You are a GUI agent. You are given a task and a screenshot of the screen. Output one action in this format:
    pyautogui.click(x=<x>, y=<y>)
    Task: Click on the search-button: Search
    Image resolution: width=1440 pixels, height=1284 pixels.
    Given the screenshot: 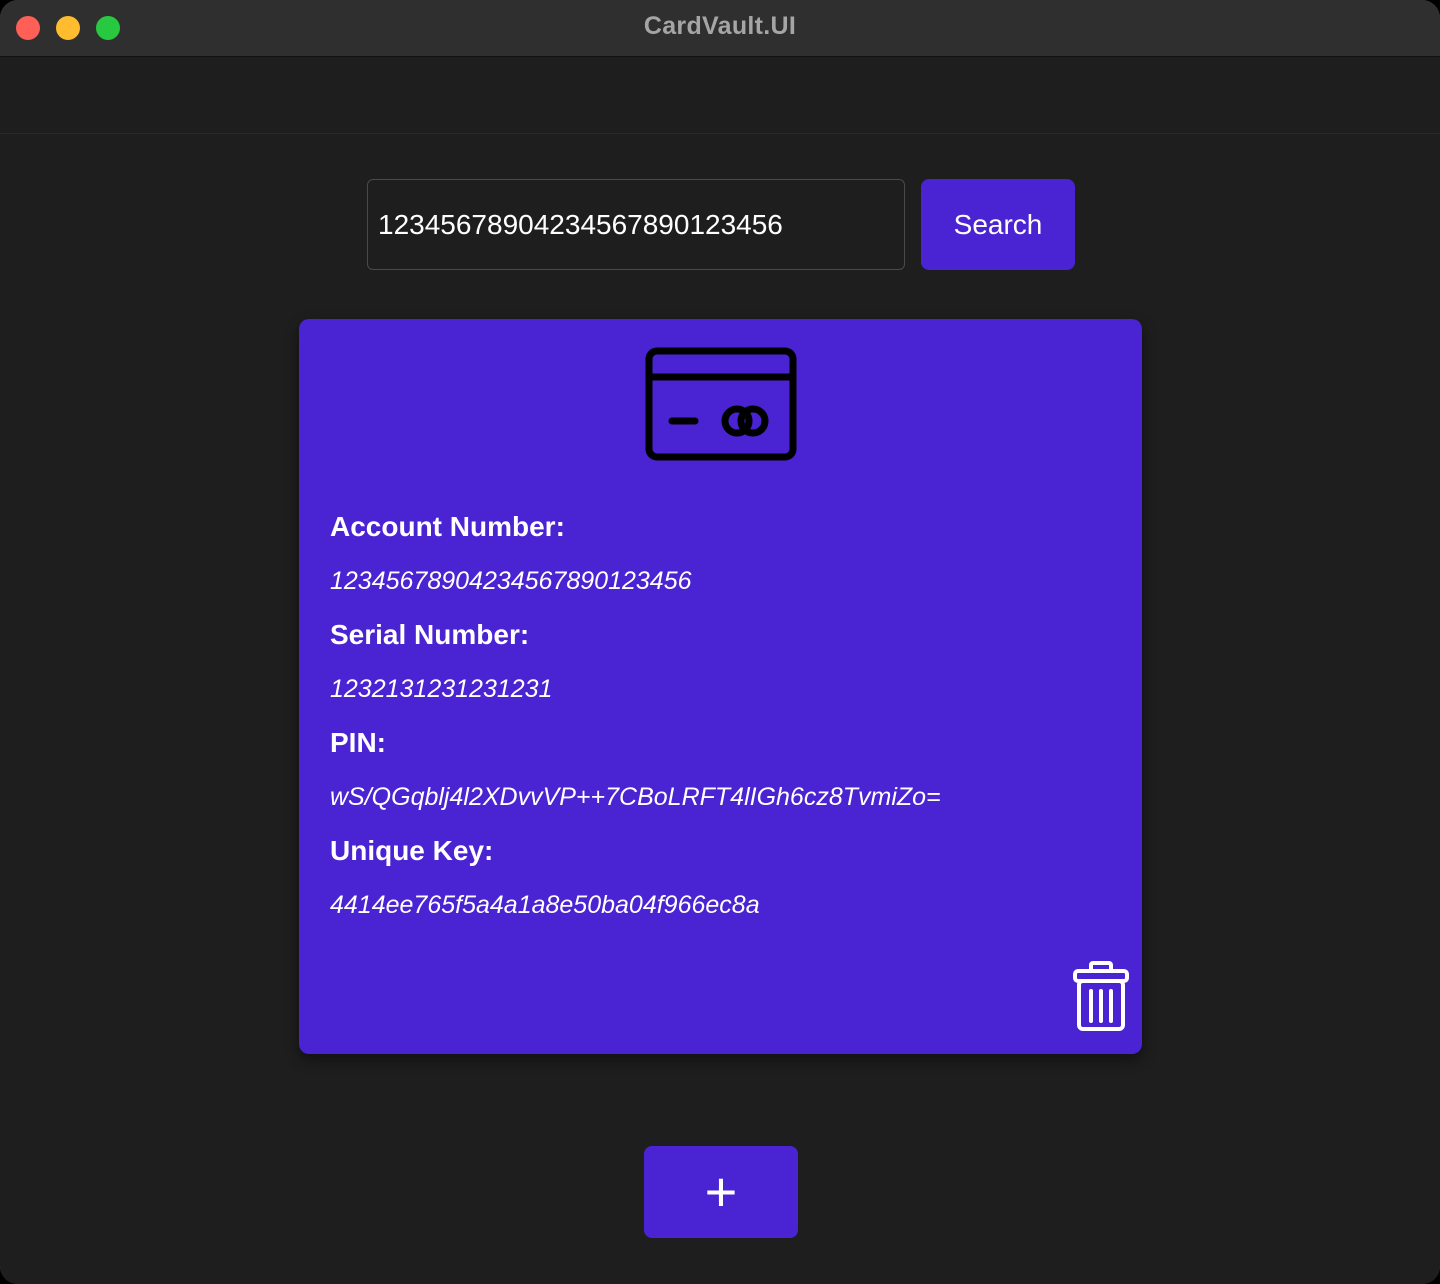 What is the action you would take?
    pyautogui.click(x=998, y=224)
    